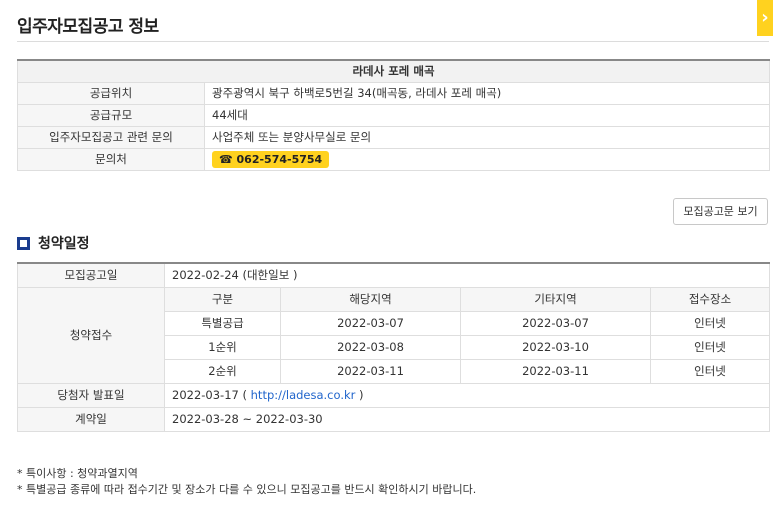 Image resolution: width=773 pixels, height=521 pixels. I want to click on title-divider, so click(393, 41).